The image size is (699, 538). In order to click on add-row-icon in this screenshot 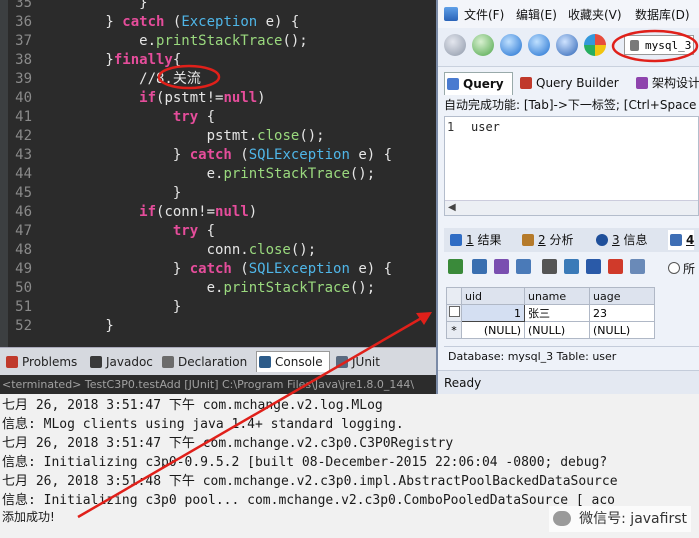, I will do `click(571, 266)`.